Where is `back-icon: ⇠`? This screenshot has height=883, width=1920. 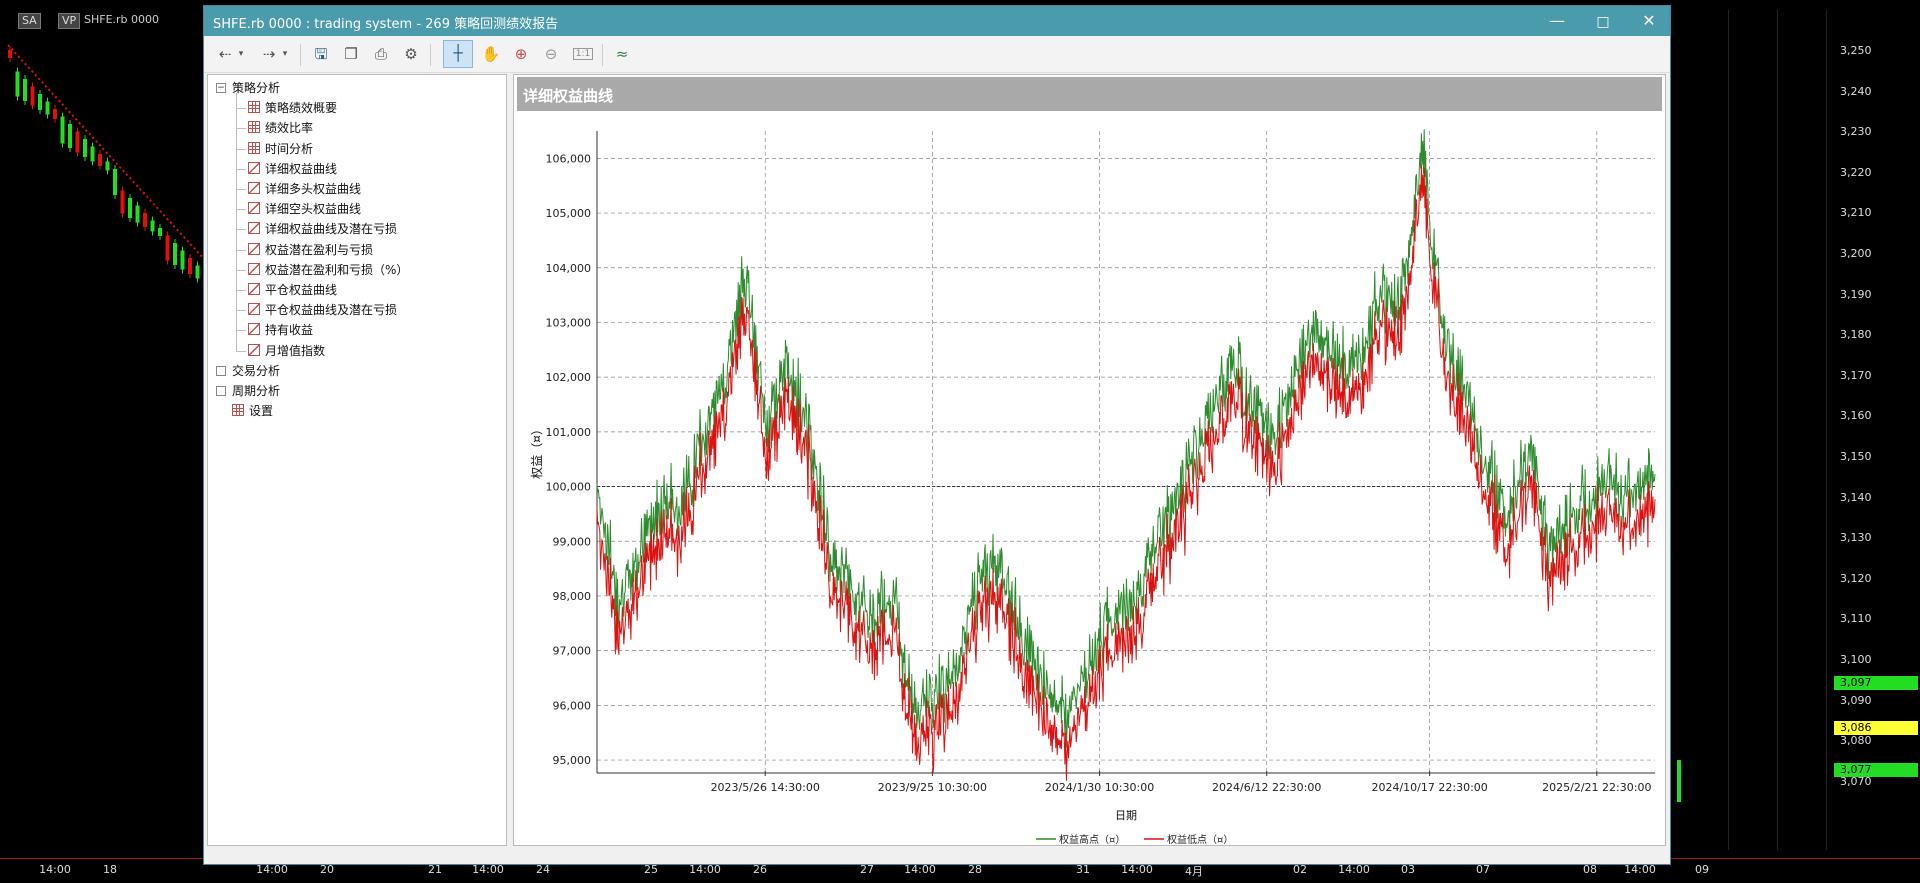
back-icon: ⇠ is located at coordinates (225, 54).